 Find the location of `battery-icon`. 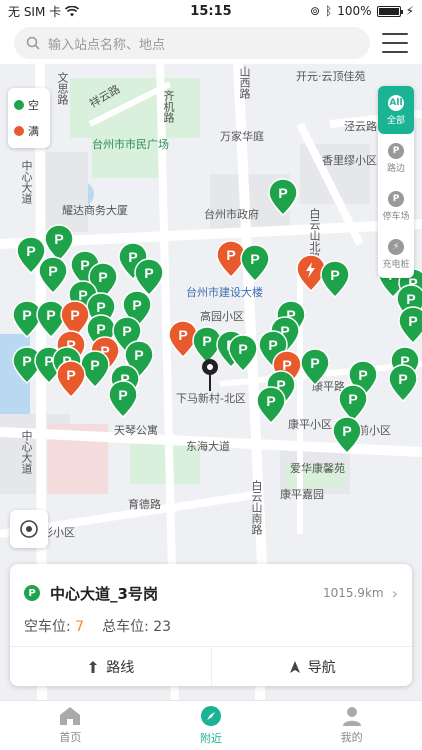

battery-icon is located at coordinates (389, 11).